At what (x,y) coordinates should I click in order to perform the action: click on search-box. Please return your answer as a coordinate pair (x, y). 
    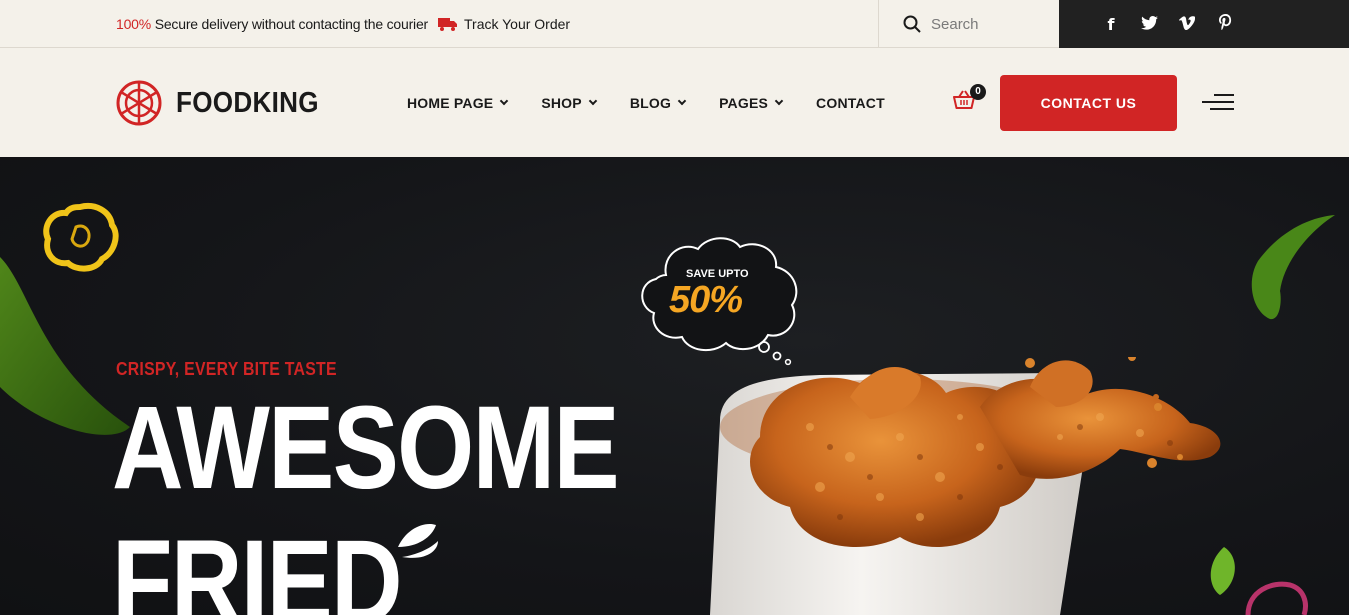
    Looking at the image, I should click on (968, 24).